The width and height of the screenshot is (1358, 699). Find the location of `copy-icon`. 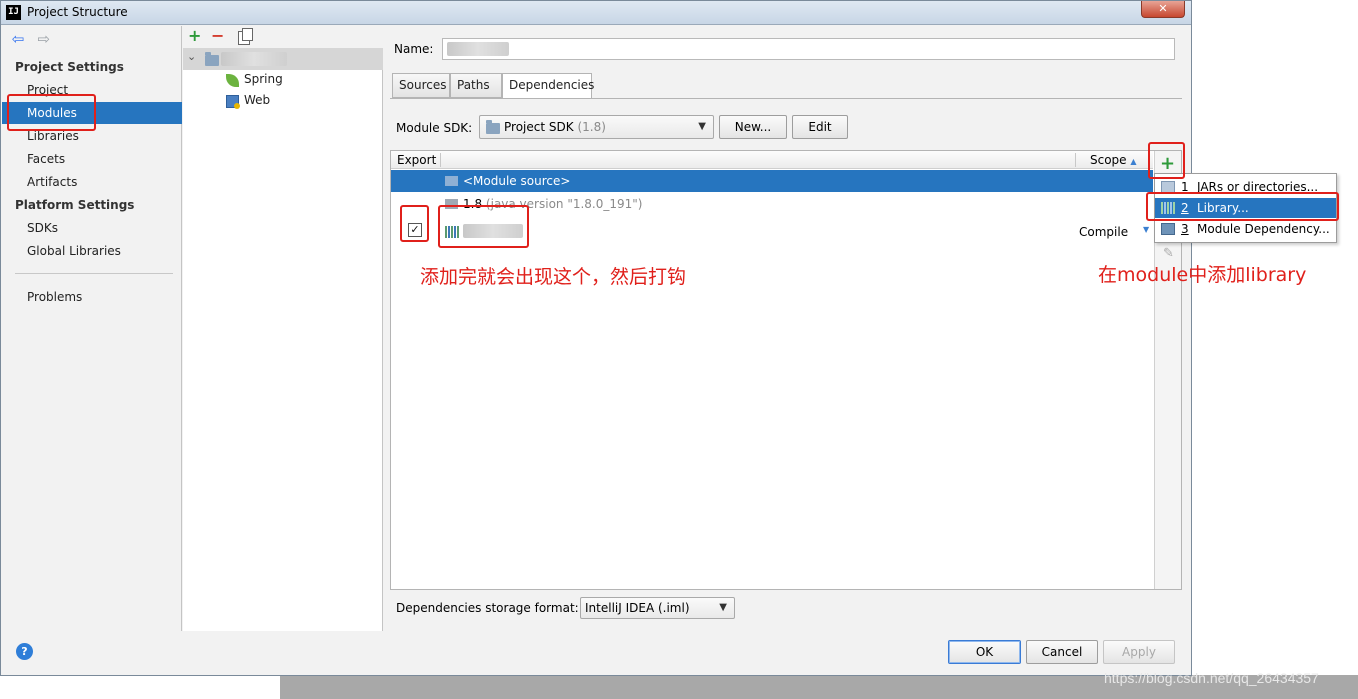

copy-icon is located at coordinates (245, 36).